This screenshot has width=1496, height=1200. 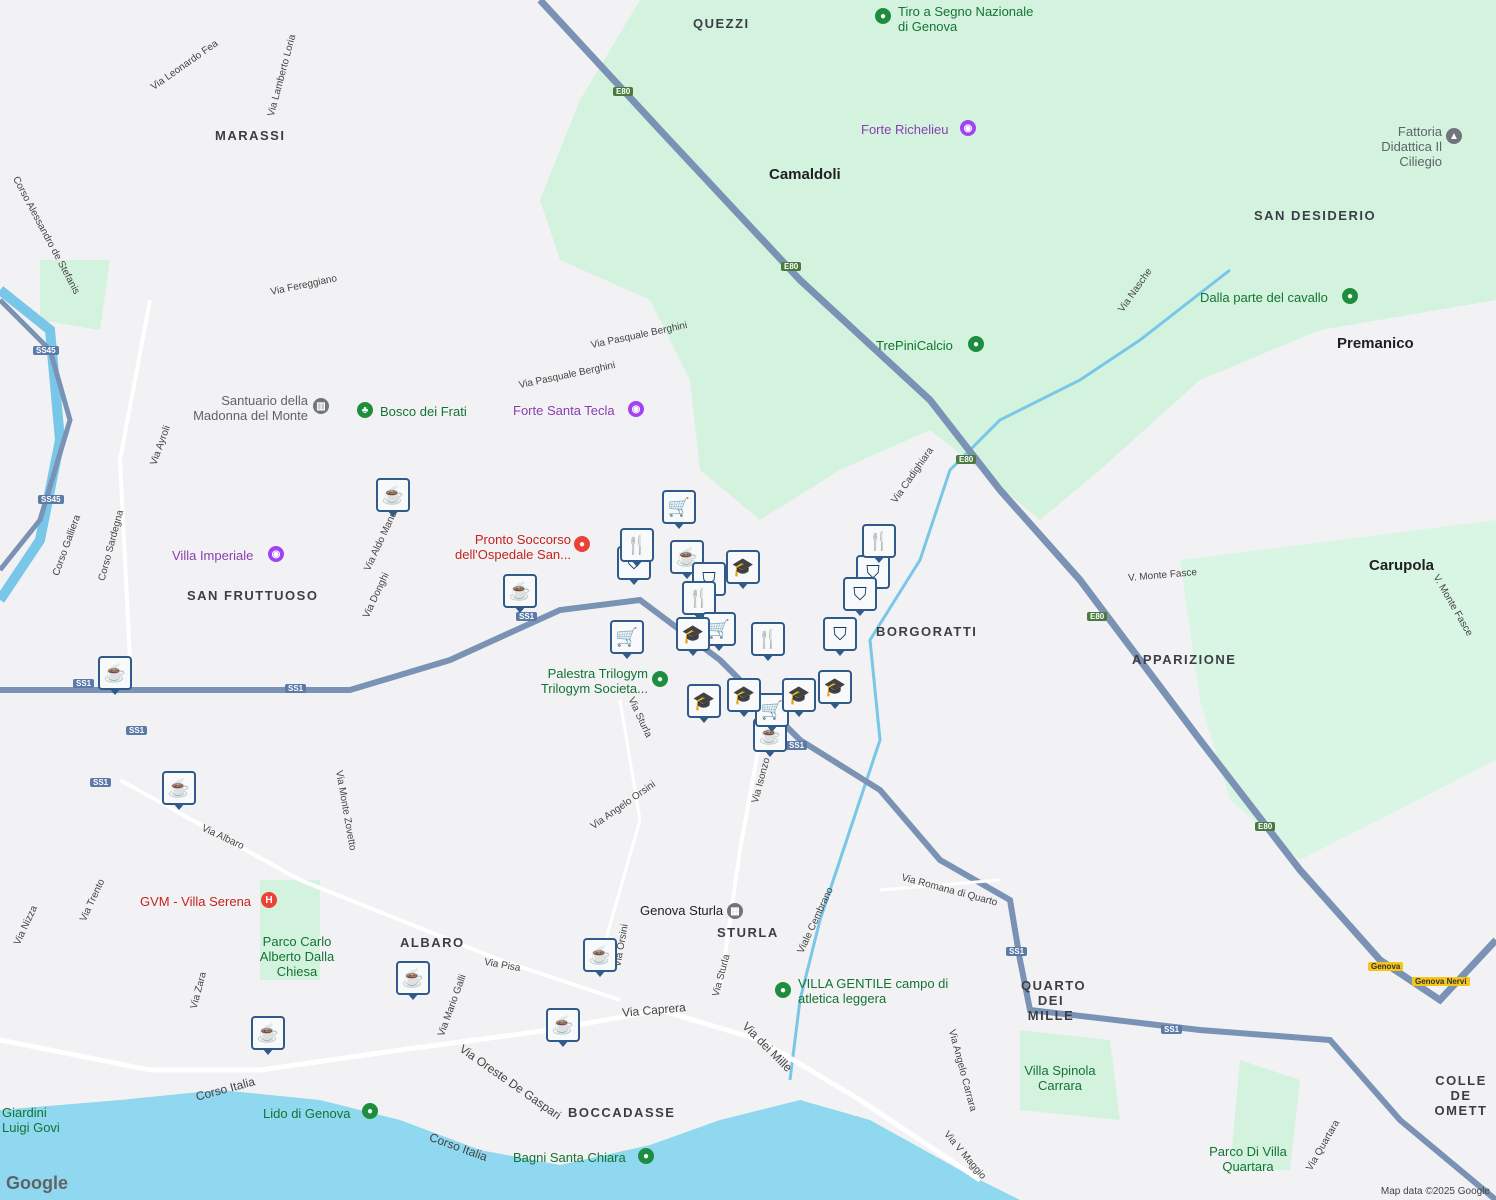 What do you see at coordinates (1375, 343) in the screenshot?
I see `town-label: Premanico` at bounding box center [1375, 343].